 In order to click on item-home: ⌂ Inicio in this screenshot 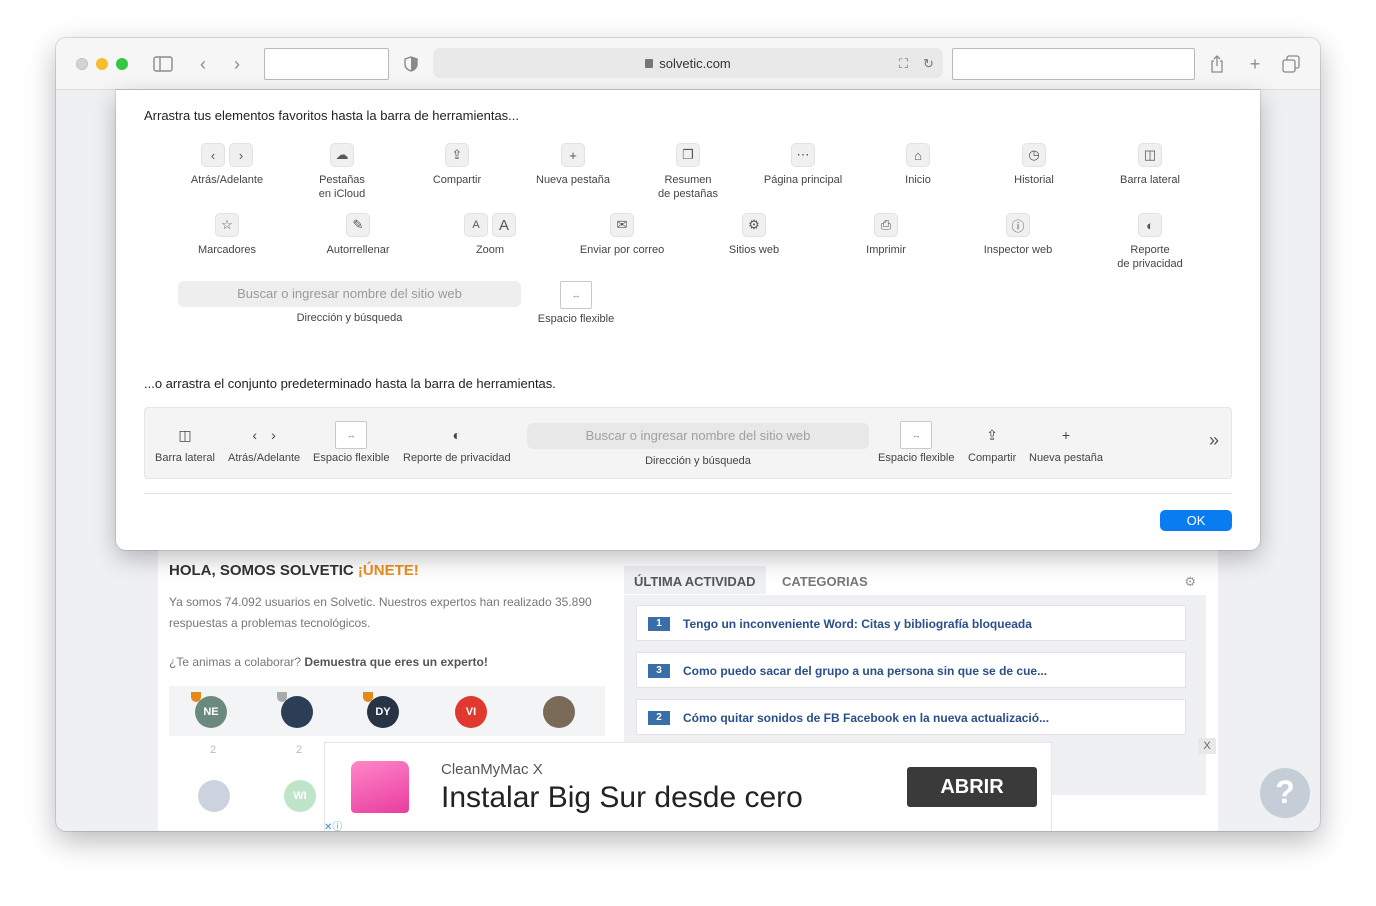, I will do `click(918, 164)`.